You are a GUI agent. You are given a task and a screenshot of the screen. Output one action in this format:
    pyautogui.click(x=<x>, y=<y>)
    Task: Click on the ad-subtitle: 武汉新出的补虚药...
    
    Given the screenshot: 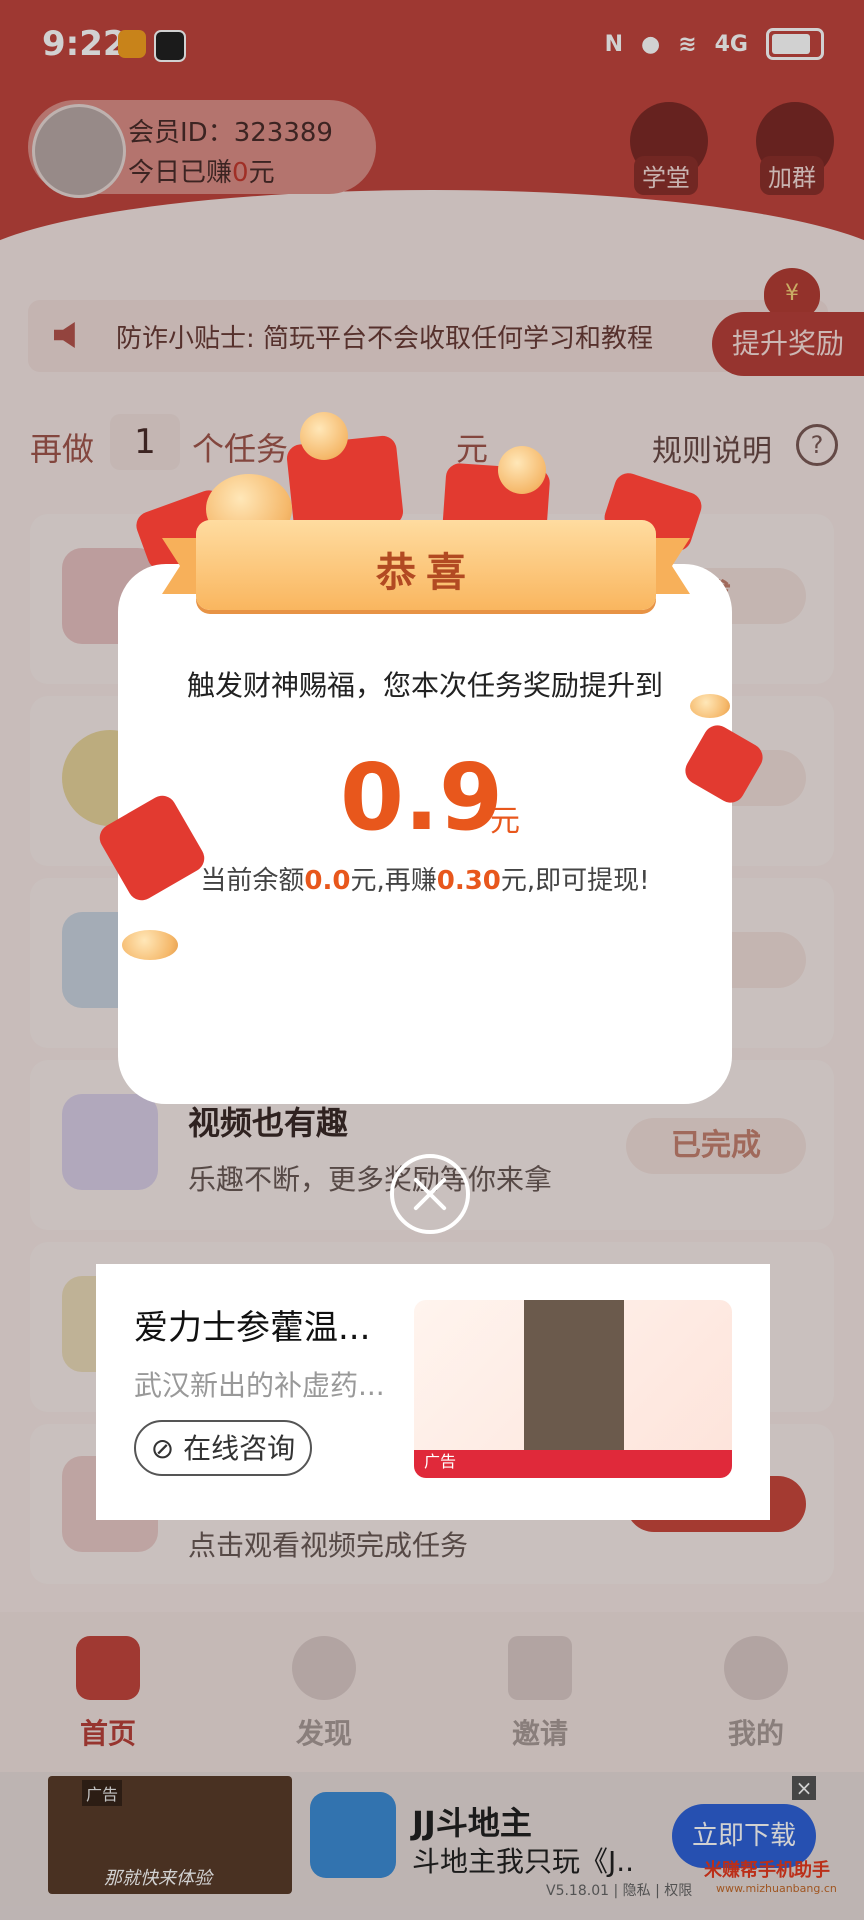 What is the action you would take?
    pyautogui.click(x=259, y=1385)
    